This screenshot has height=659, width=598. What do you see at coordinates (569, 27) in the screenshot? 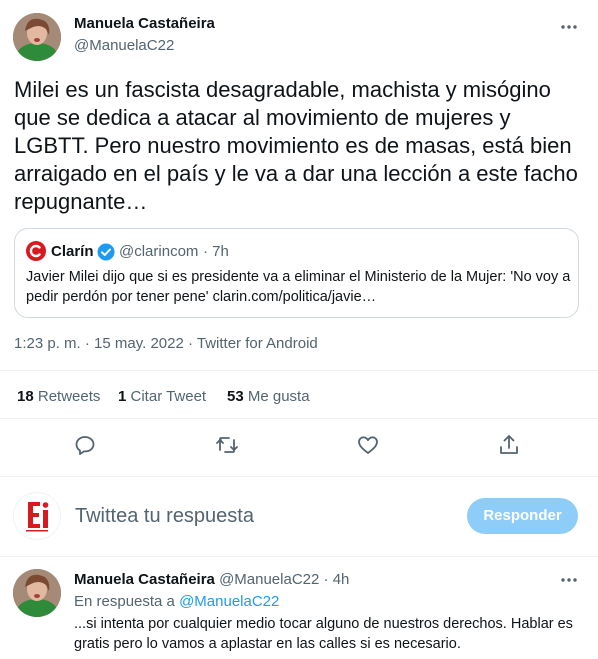
I see `more-options-icon` at bounding box center [569, 27].